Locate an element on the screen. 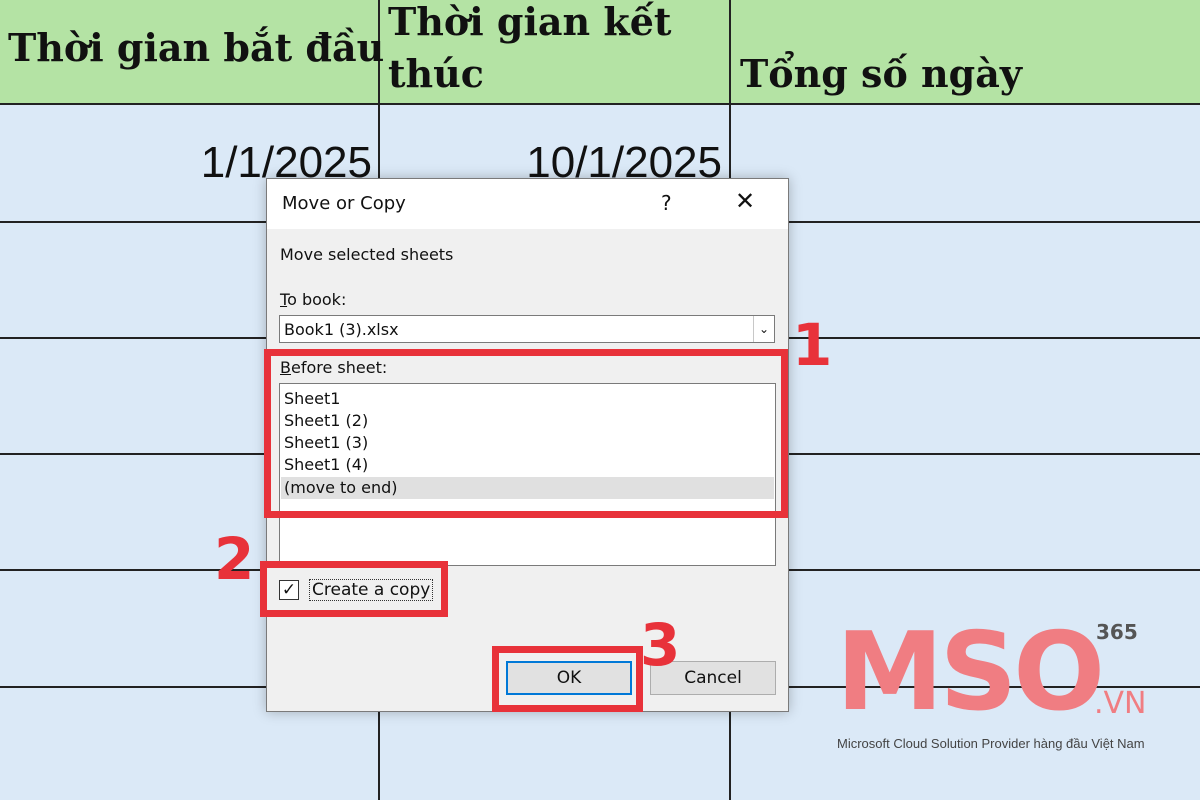 The height and width of the screenshot is (800, 1200). close-icon: ✕ is located at coordinates (745, 201).